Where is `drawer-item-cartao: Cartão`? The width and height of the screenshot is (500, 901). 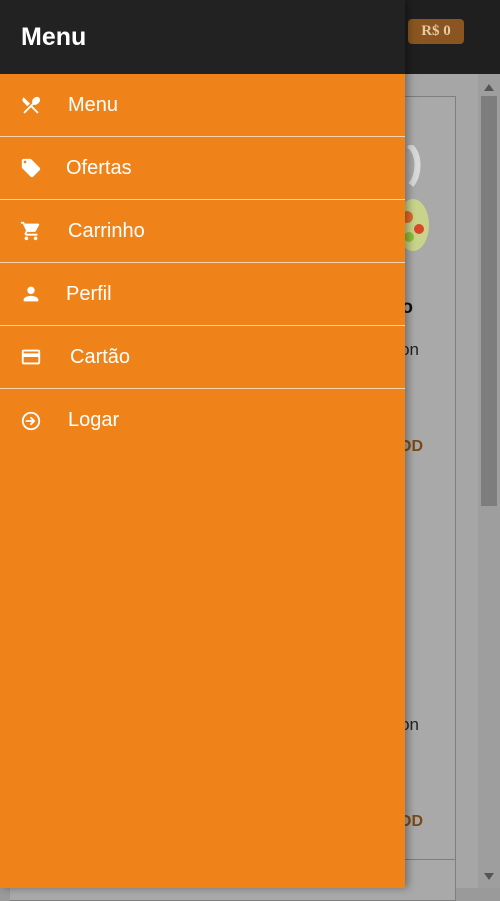 drawer-item-cartao: Cartão is located at coordinates (202, 357).